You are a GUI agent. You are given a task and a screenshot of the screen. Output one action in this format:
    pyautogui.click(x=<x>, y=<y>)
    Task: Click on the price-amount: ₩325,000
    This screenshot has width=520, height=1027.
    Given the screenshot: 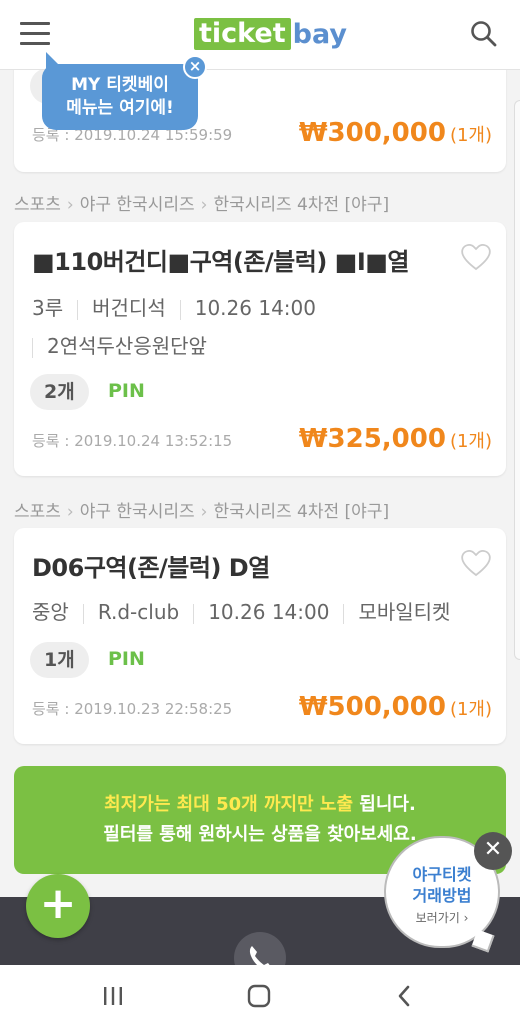 What is the action you would take?
    pyautogui.click(x=372, y=439)
    